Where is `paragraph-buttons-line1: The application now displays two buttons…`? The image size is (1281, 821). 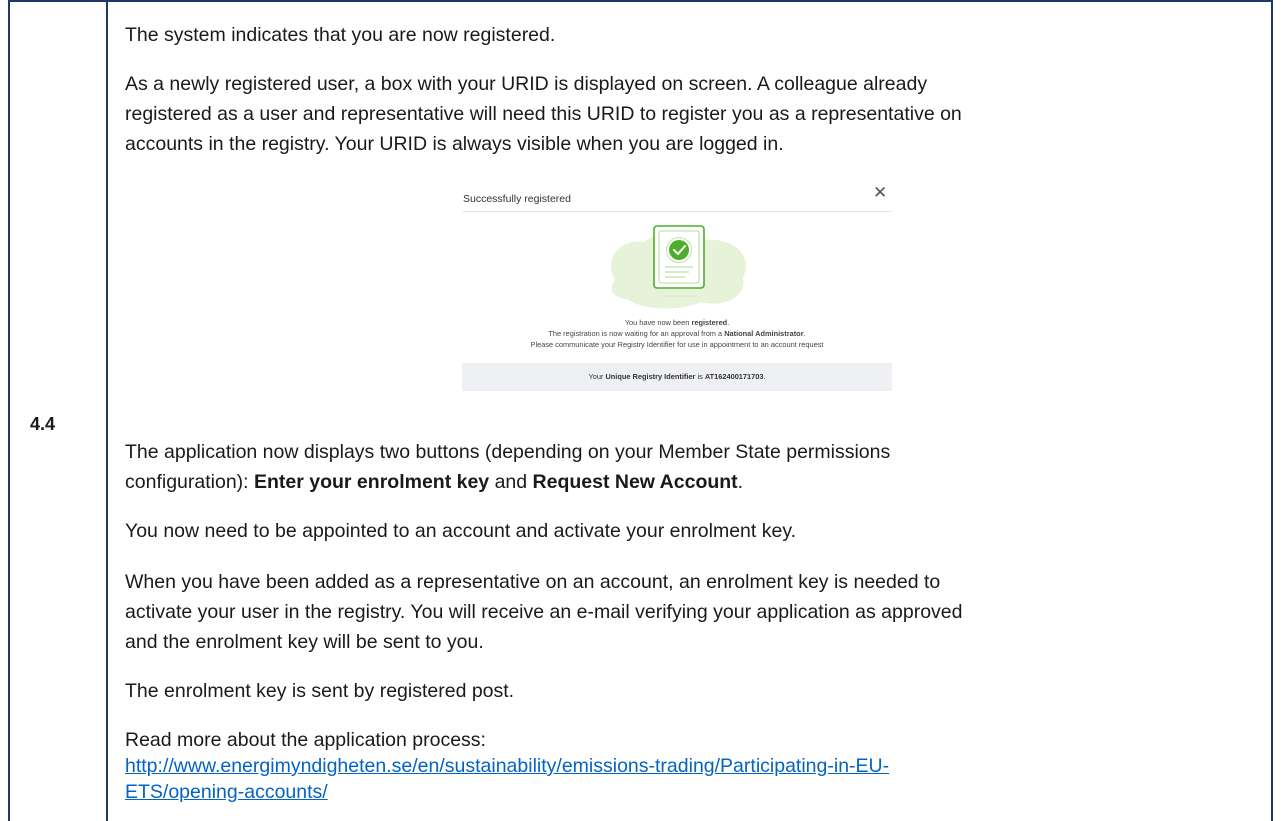 paragraph-buttons-line1: The application now displays two buttons… is located at coordinates (508, 452).